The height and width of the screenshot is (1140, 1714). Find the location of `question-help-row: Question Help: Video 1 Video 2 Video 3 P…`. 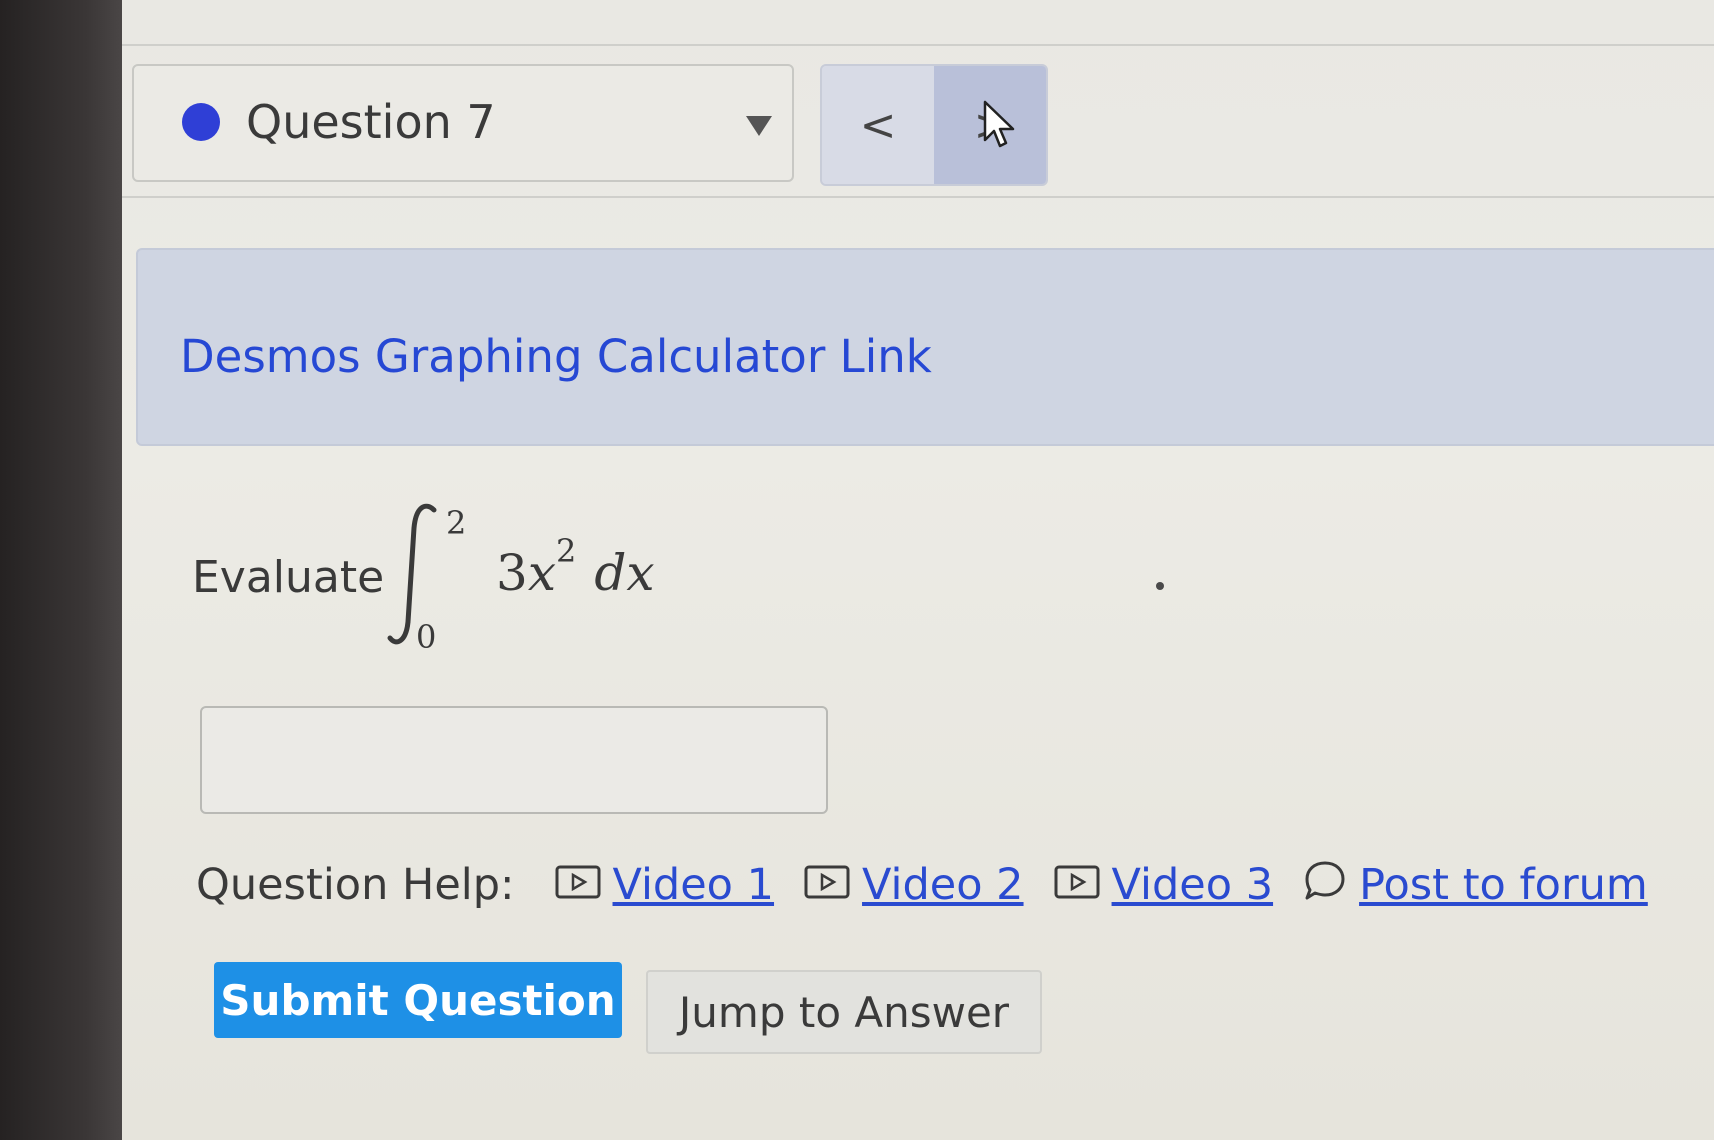

question-help-row: Question Help: Video 1 Video 2 Video 3 P… is located at coordinates (937, 885).